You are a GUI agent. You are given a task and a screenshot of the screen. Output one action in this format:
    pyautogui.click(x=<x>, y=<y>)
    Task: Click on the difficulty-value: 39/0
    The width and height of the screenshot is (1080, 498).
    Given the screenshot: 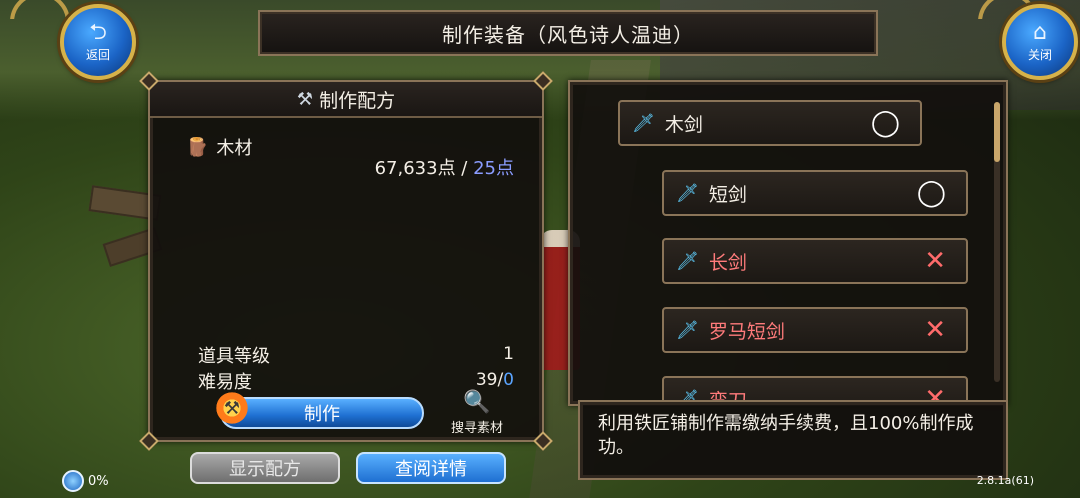 What is the action you would take?
    pyautogui.click(x=495, y=380)
    